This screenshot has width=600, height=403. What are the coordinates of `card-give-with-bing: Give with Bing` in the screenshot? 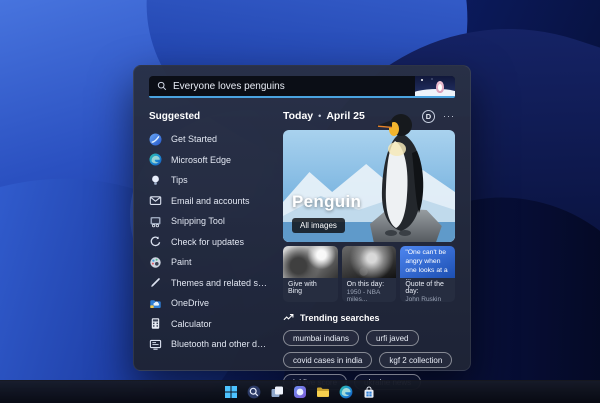 It's located at (310, 274).